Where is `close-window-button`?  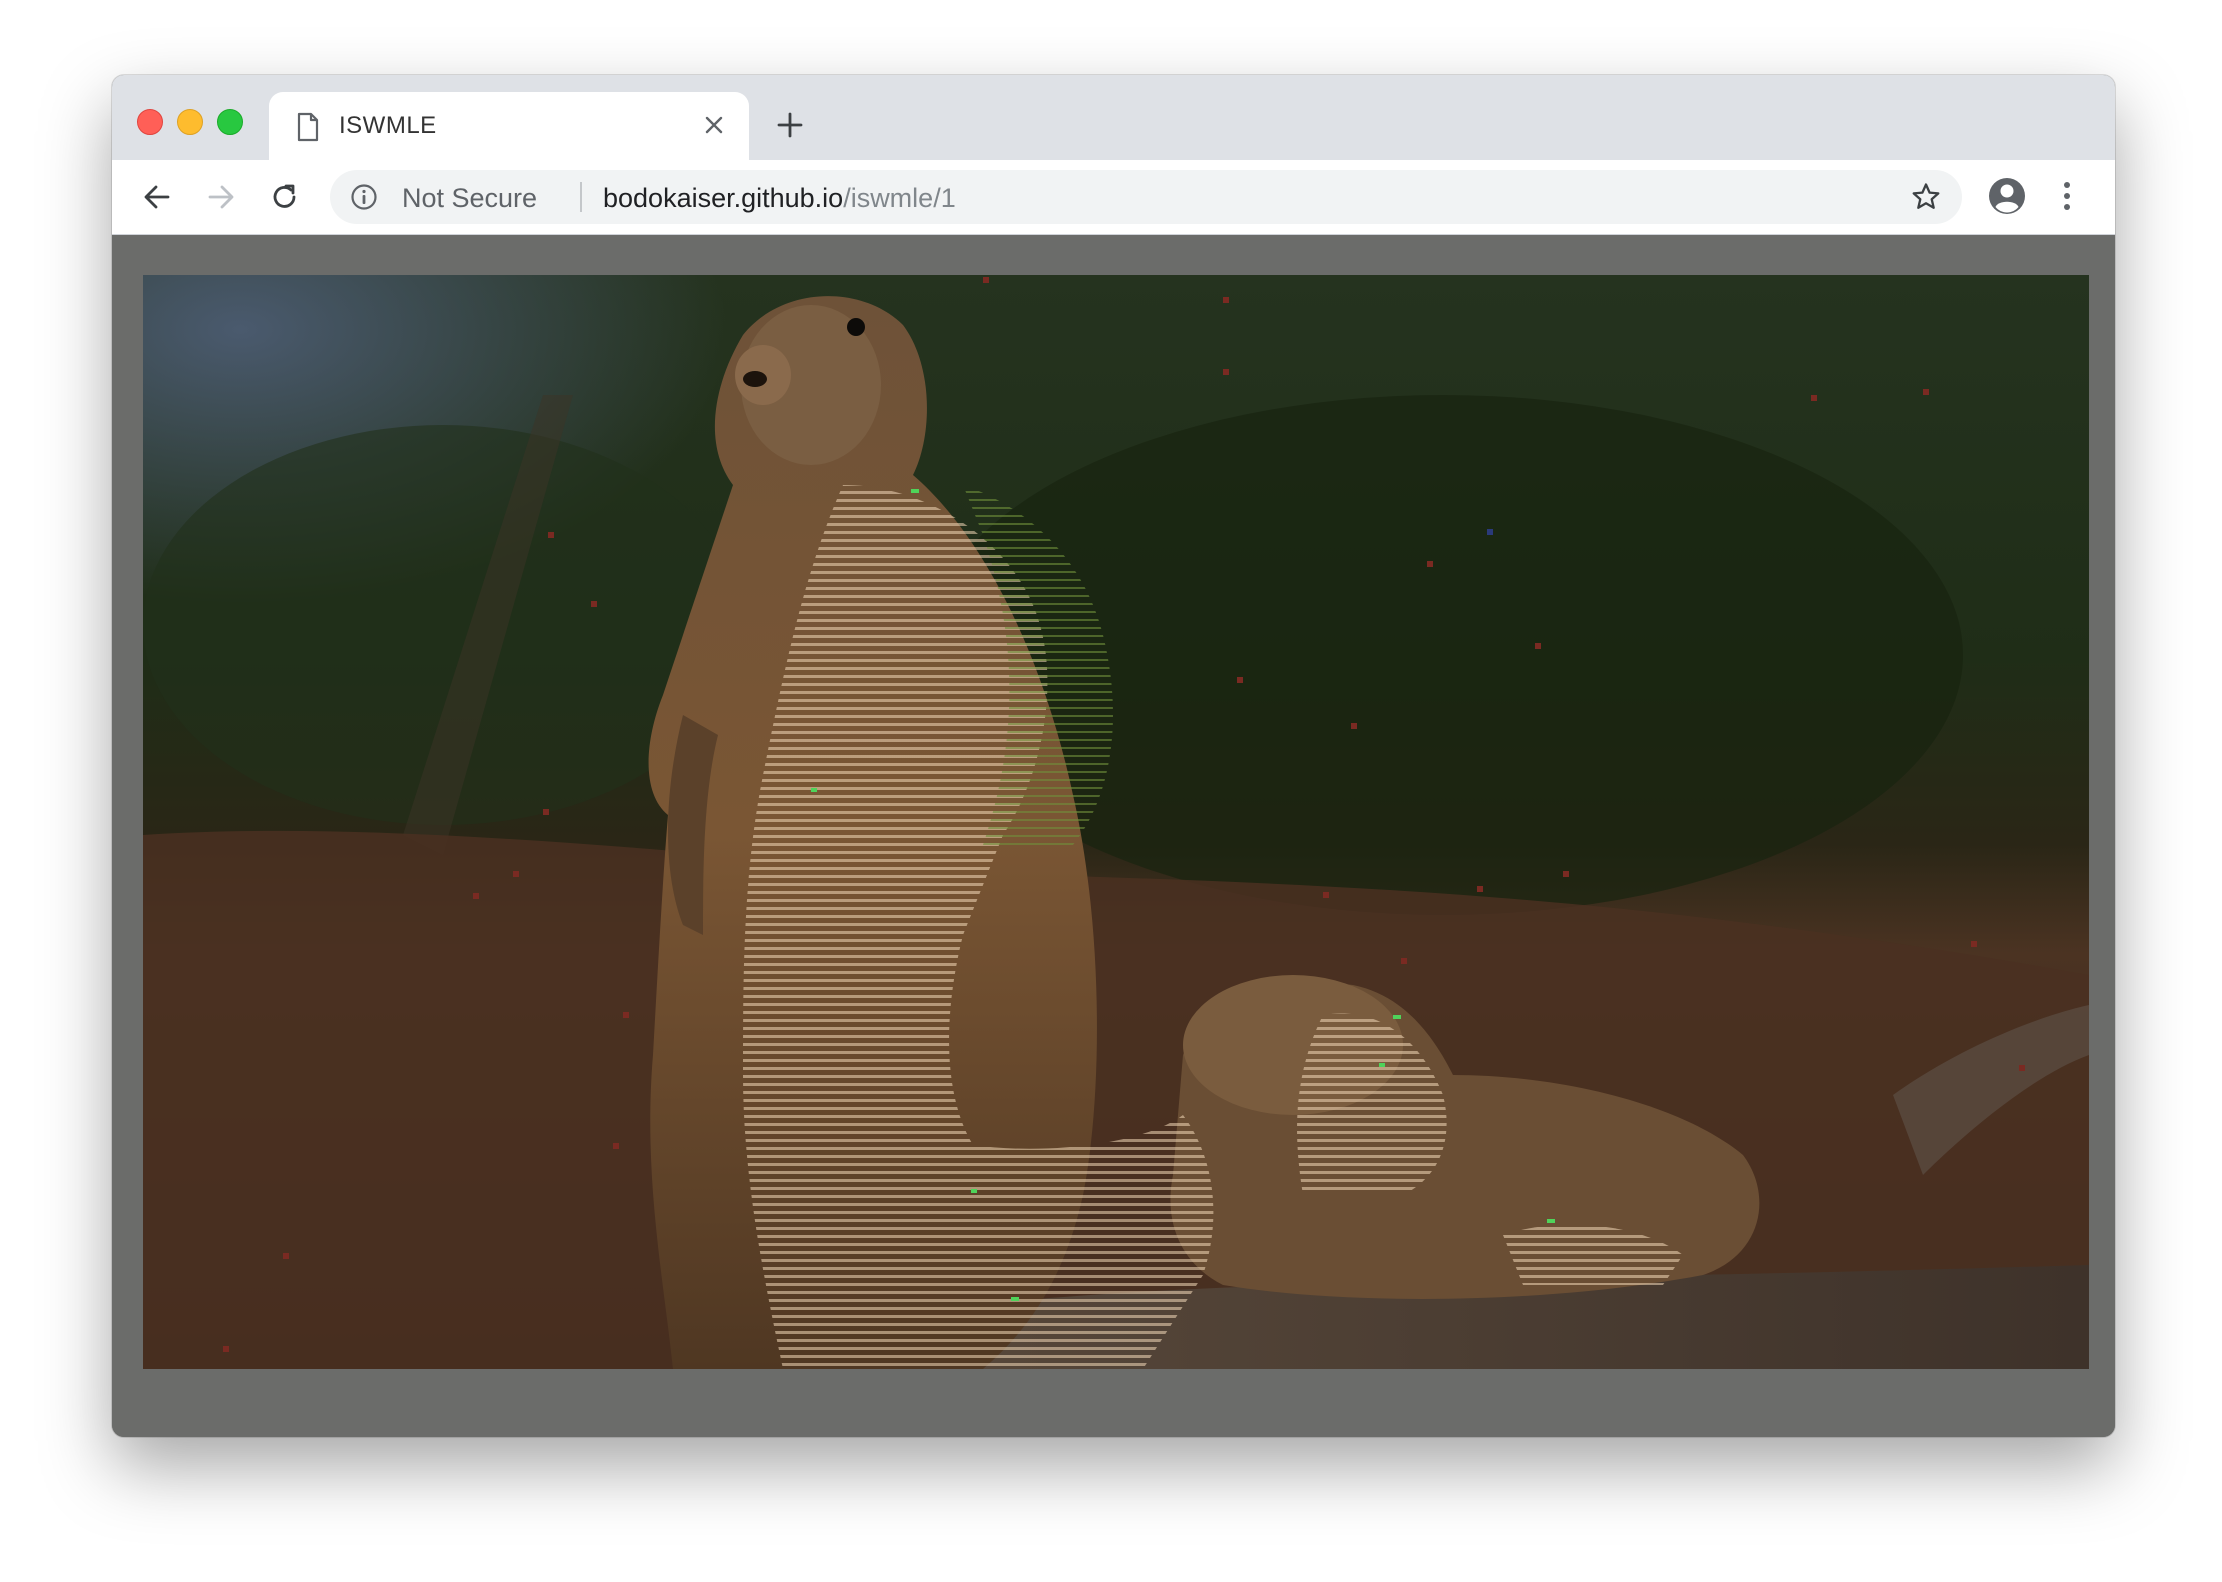
close-window-button is located at coordinates (150, 122).